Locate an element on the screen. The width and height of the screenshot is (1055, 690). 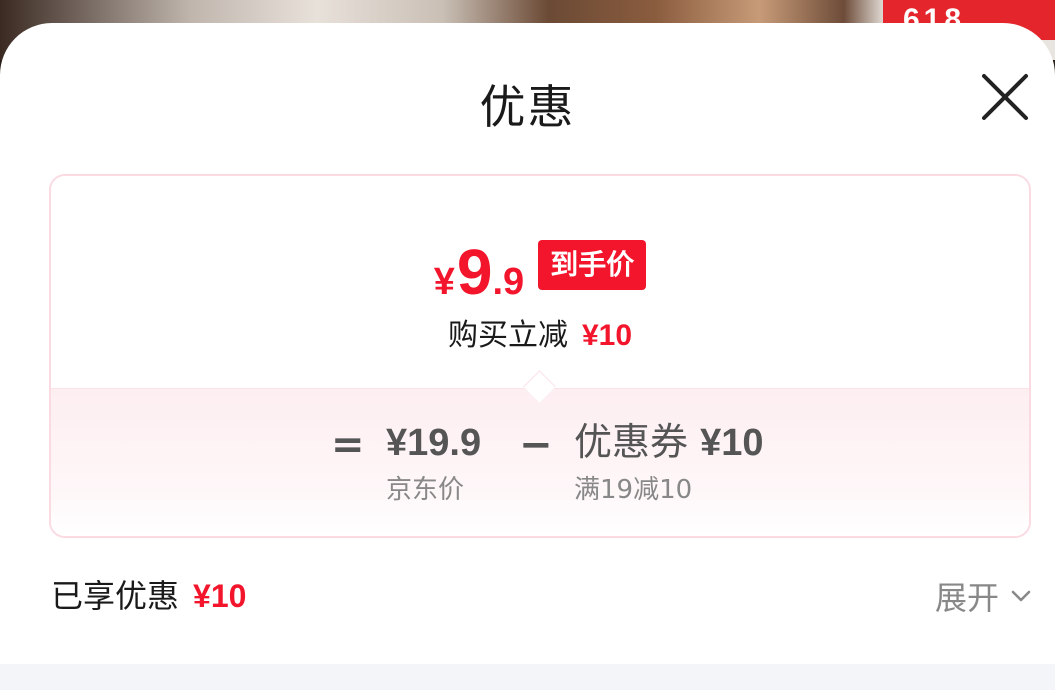
final-price-row: ¥ 9 .9 到手价 is located at coordinates (540, 264).